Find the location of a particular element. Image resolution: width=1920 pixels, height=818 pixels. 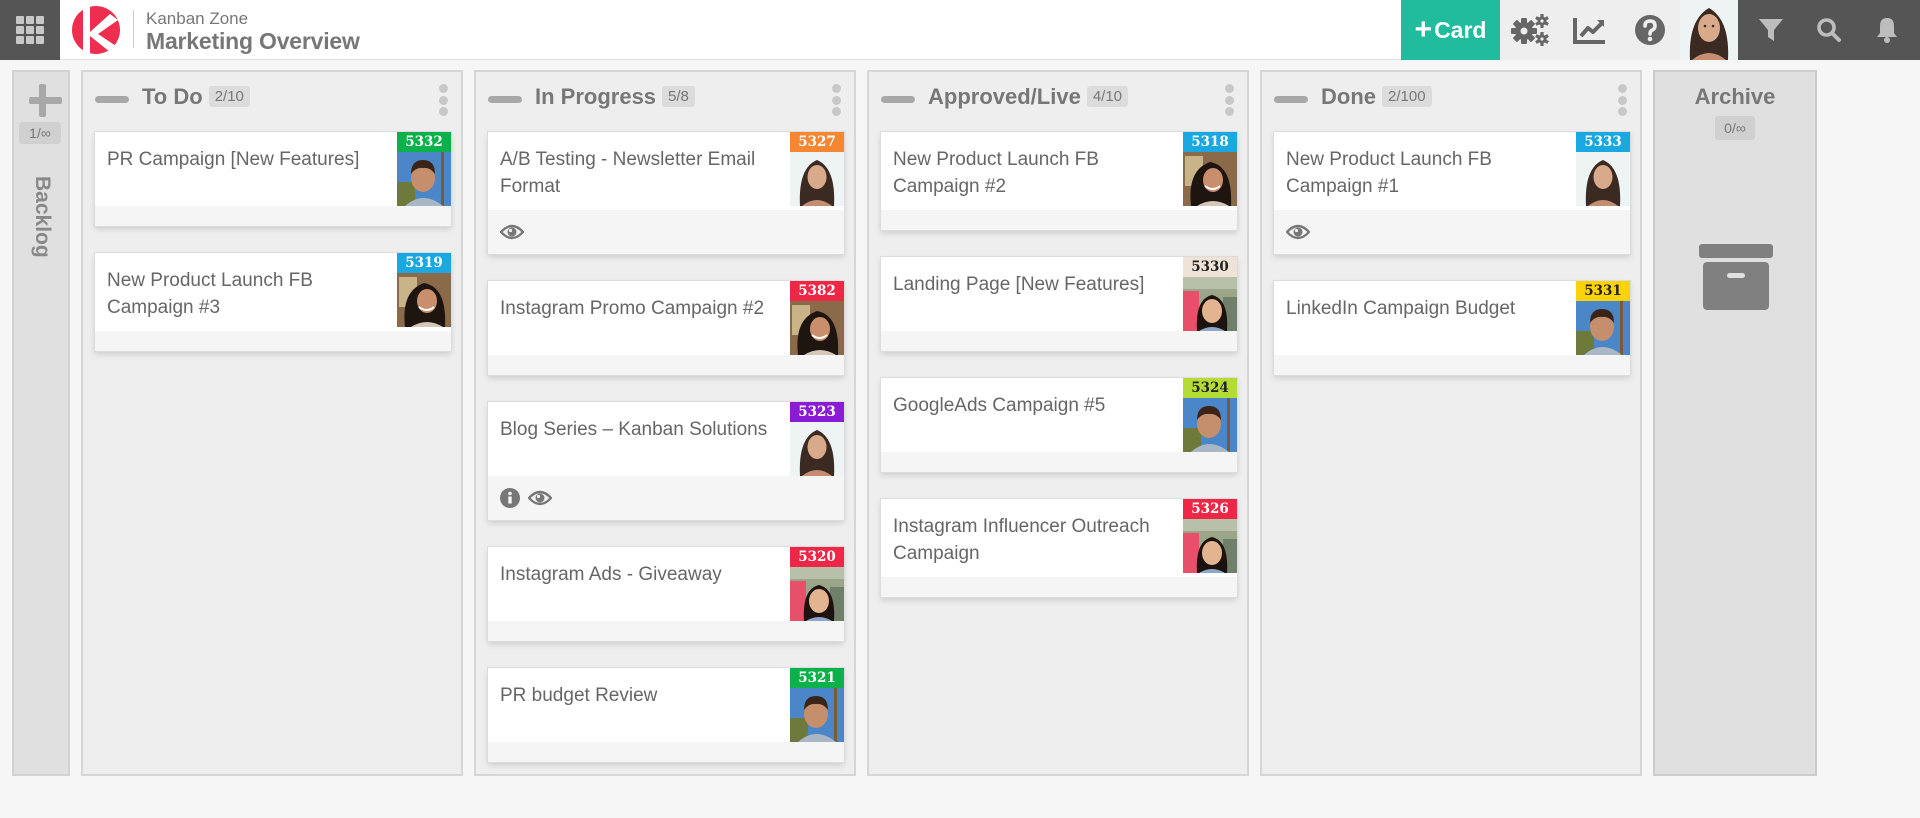

card-id-badge: 5321 is located at coordinates (817, 678).